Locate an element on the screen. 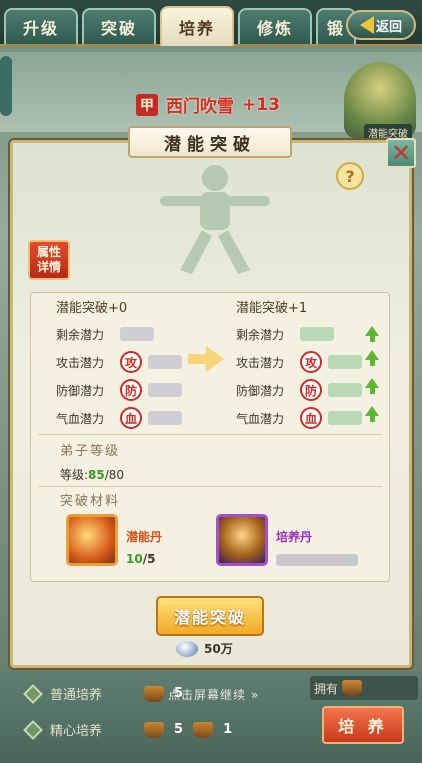 This screenshot has width=422, height=763. back-arrow-icon is located at coordinates (366, 25).